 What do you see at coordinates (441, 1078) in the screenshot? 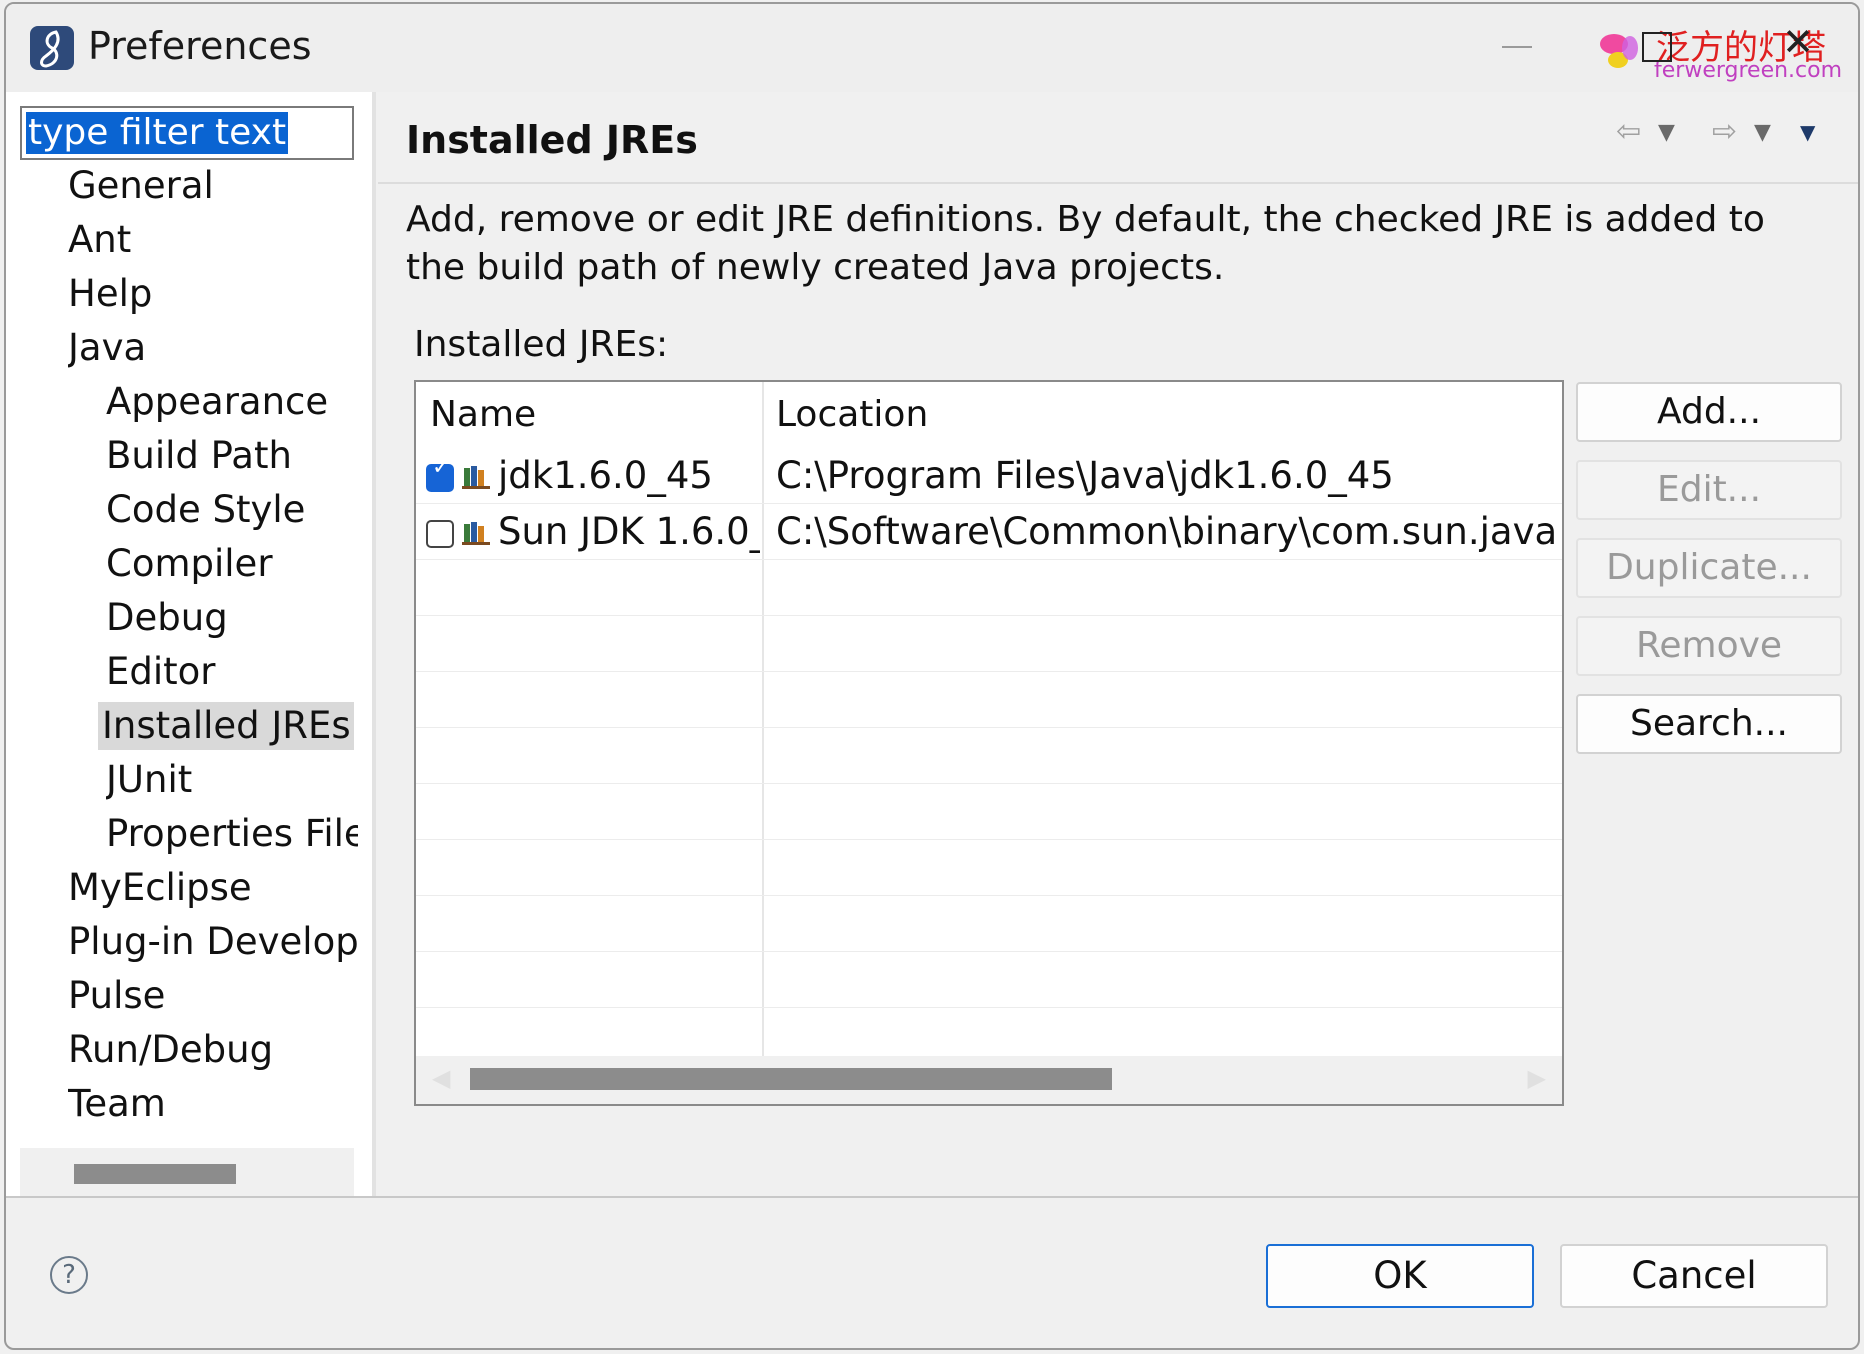
I see `scroll-left-icon: ◀` at bounding box center [441, 1078].